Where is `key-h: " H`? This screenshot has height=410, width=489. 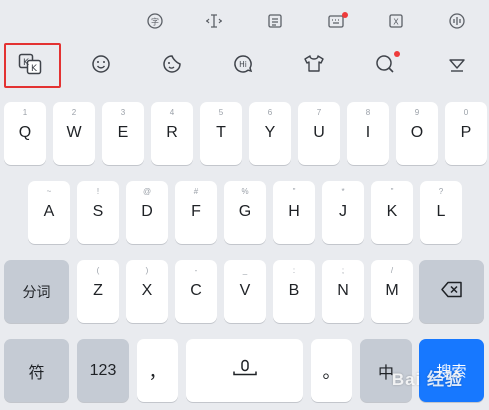
key-h: " H is located at coordinates (294, 212).